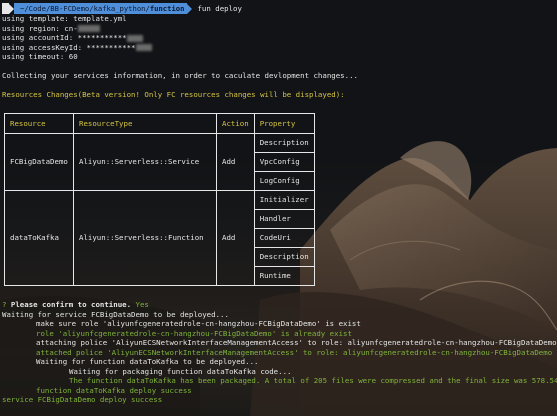 The image size is (557, 416). I want to click on resource-type-cell: Aliyun::Serverless::Service, so click(145, 162).